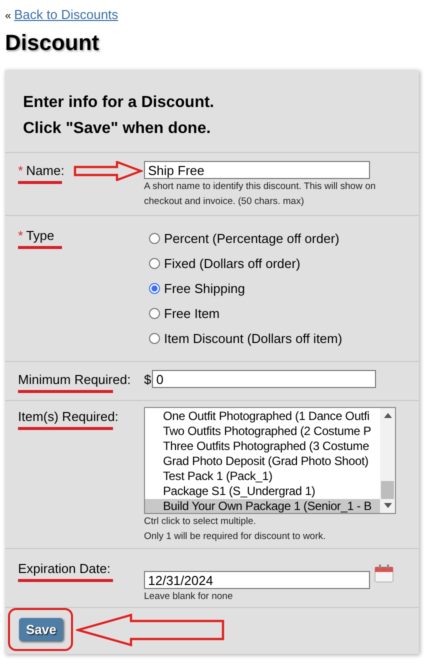 This screenshot has height=668, width=429. I want to click on currency-sign: $, so click(148, 379).